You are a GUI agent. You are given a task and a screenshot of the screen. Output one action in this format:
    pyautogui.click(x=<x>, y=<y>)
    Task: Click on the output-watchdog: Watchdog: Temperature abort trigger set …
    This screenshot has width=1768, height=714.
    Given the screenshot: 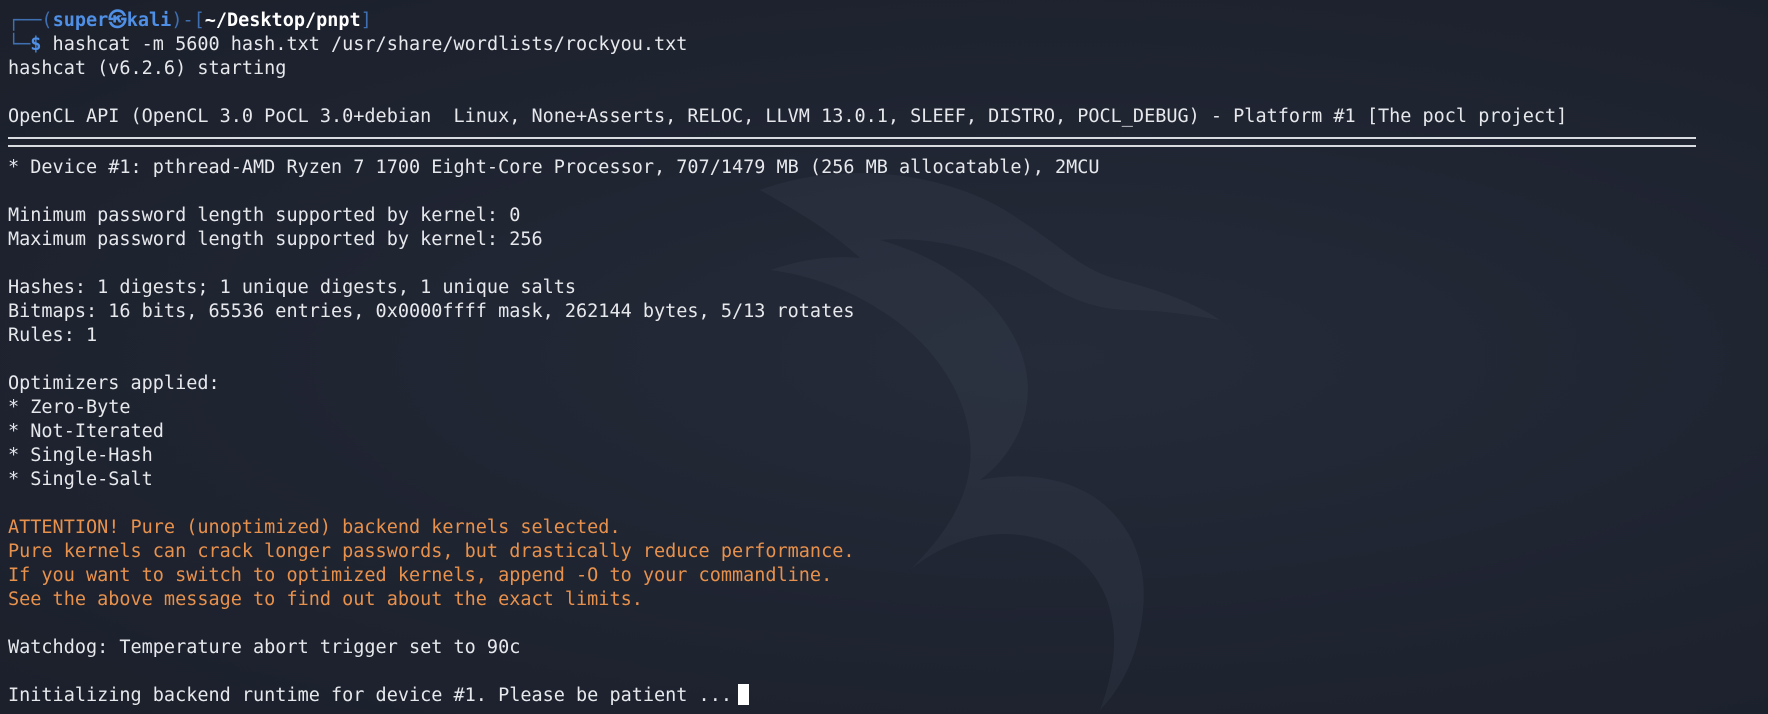 What is the action you would take?
    pyautogui.click(x=264, y=647)
    